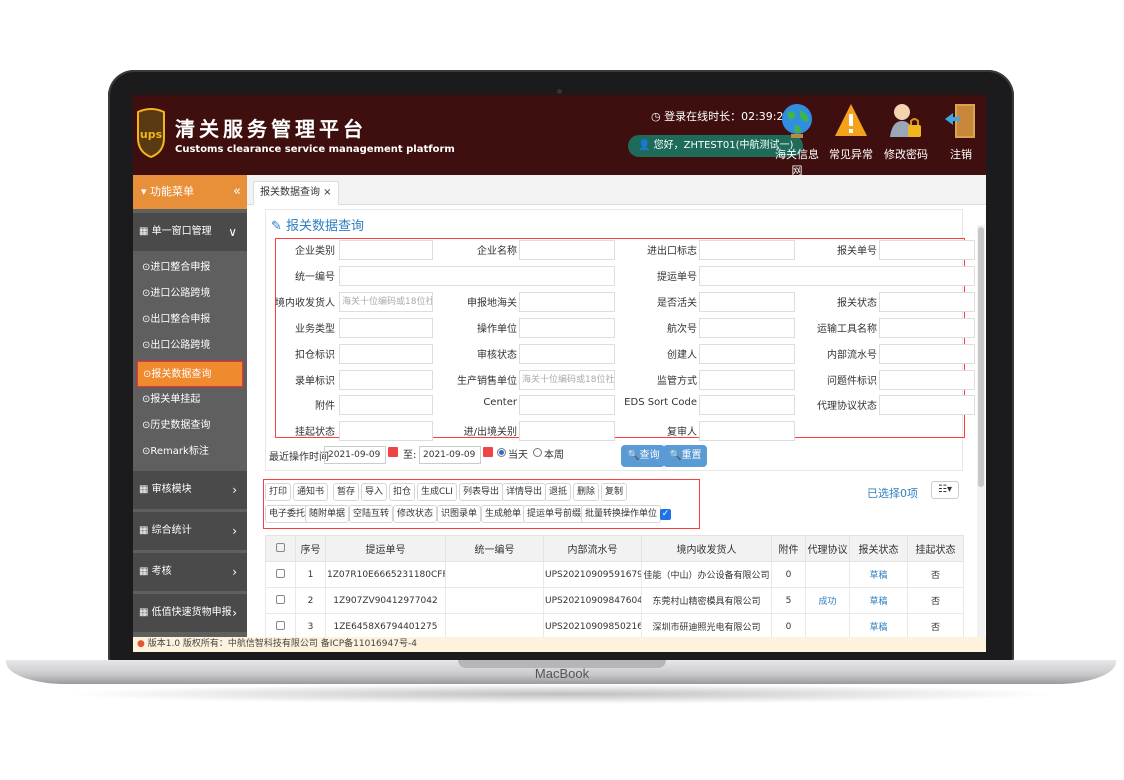  What do you see at coordinates (837, 276) in the screenshot?
I see `bill-of-lading-input` at bounding box center [837, 276].